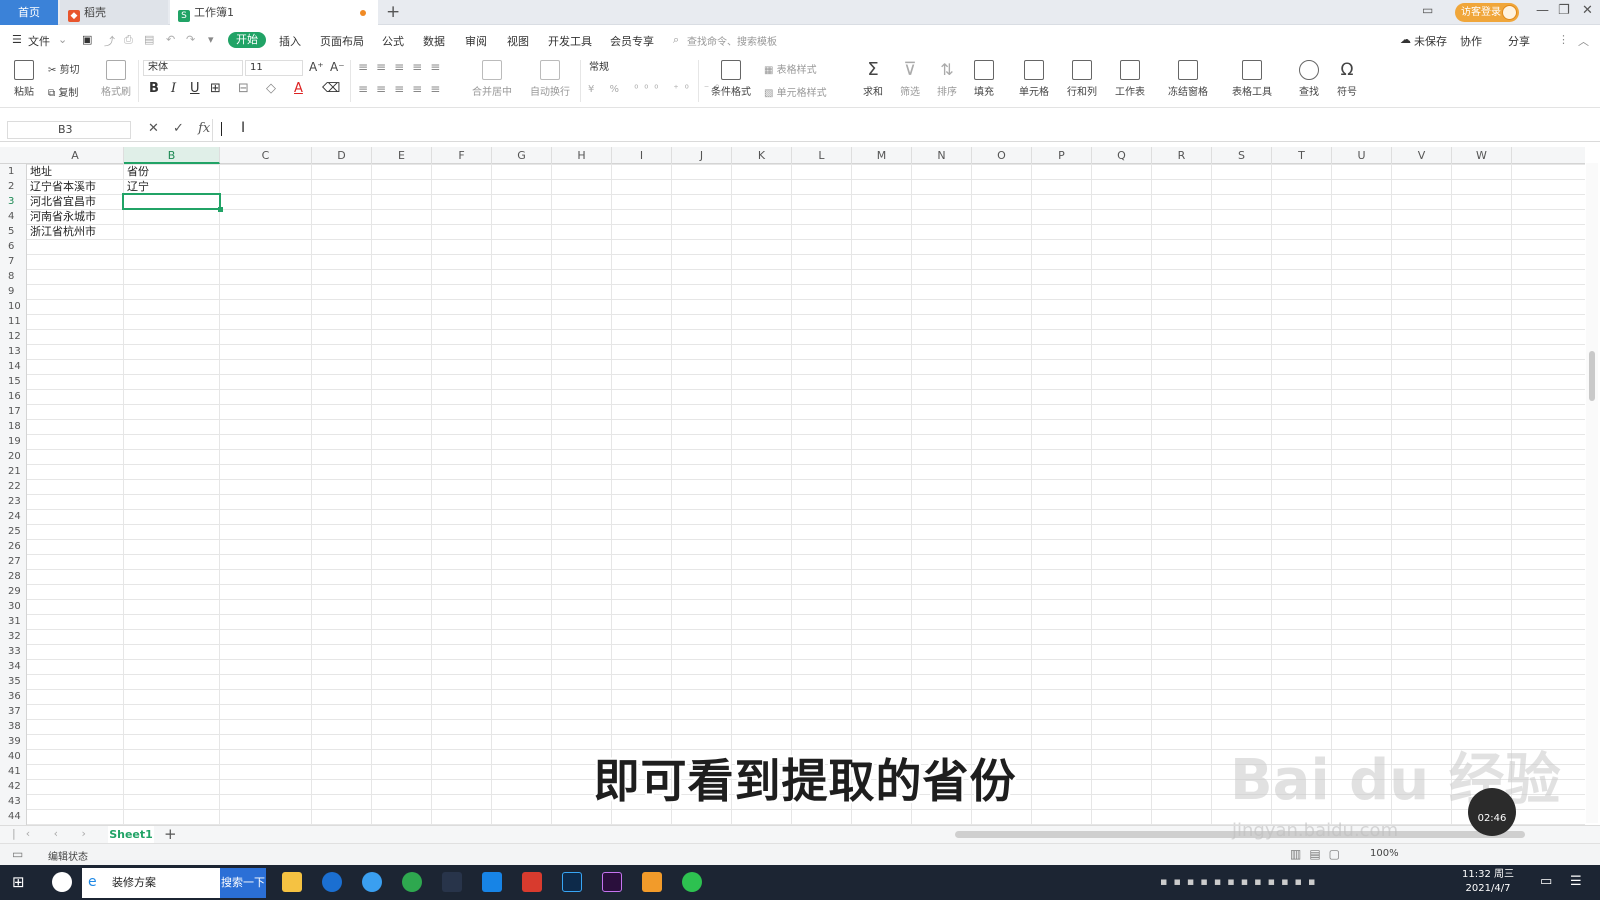  I want to click on table-style-button: ▦ 表格样式, so click(790, 68).